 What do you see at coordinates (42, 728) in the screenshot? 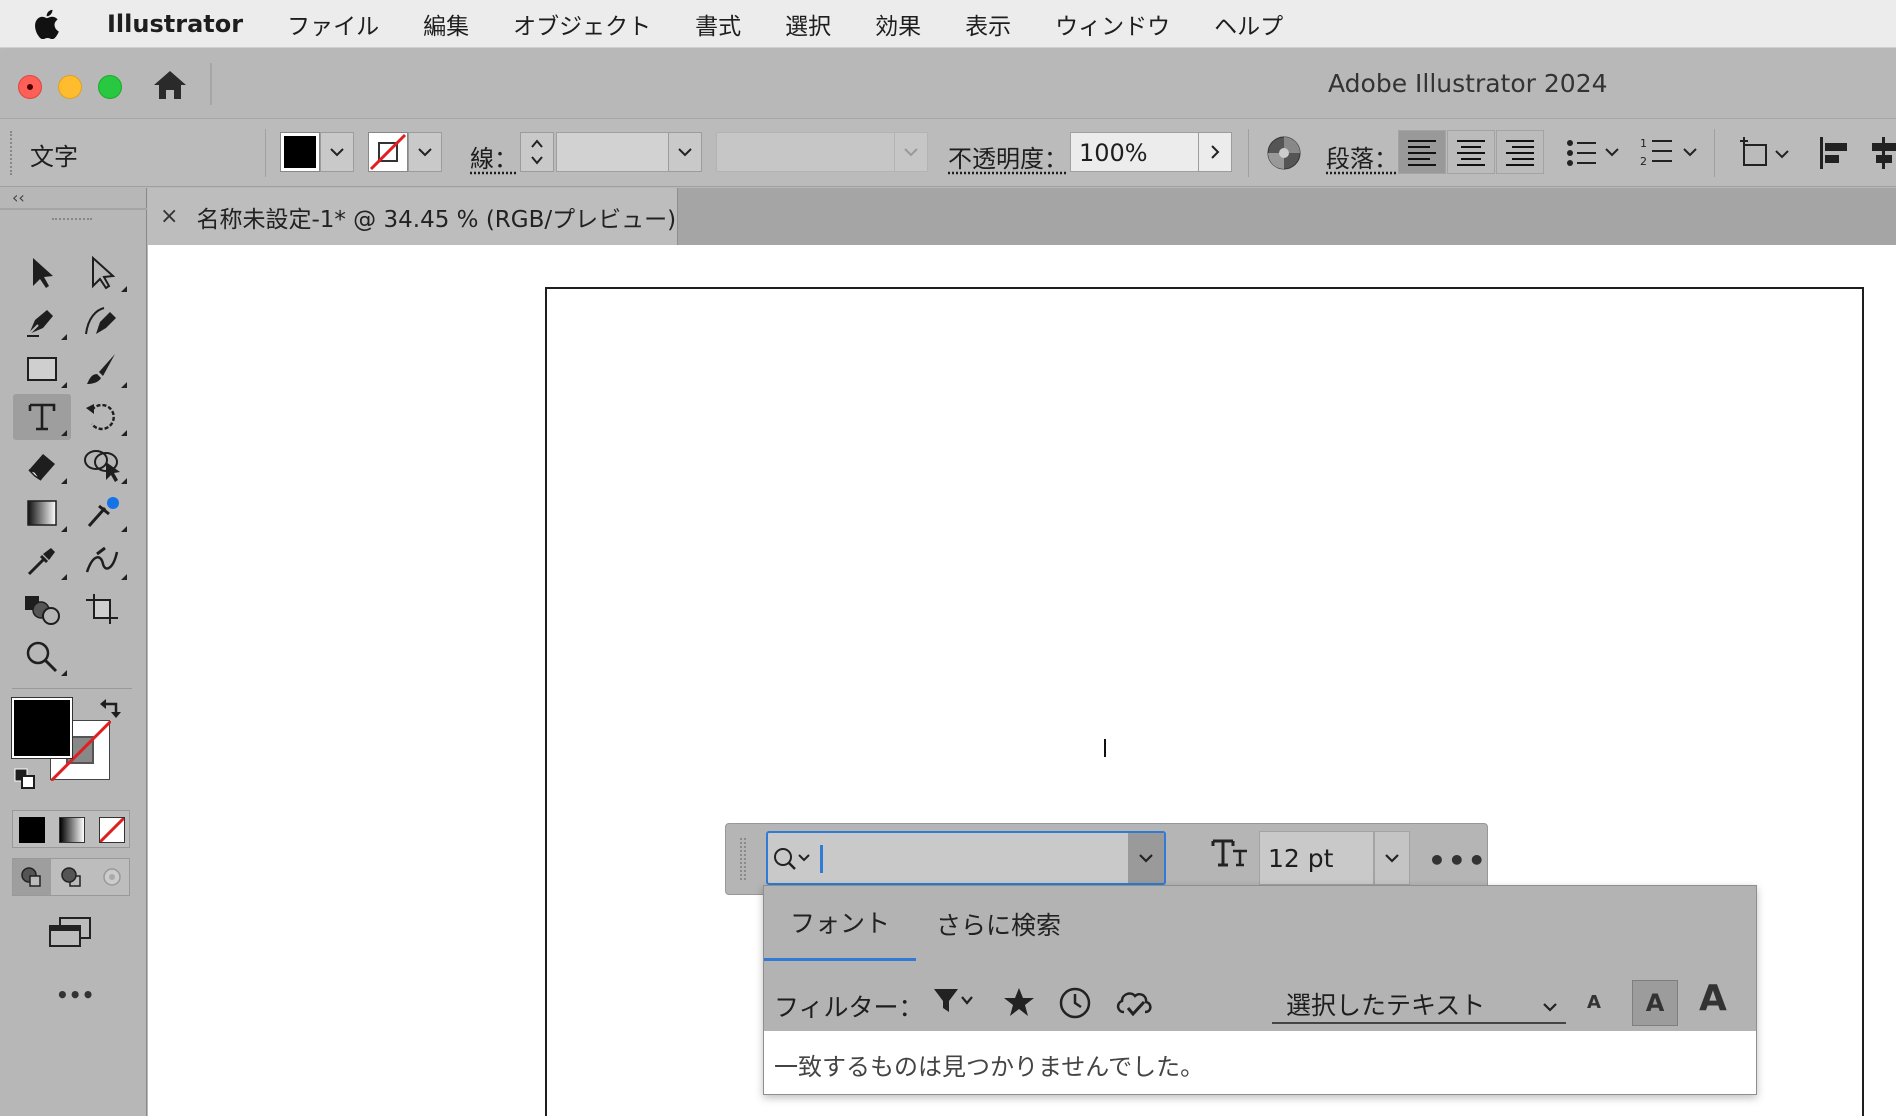
I see `fill-swatch-large` at bounding box center [42, 728].